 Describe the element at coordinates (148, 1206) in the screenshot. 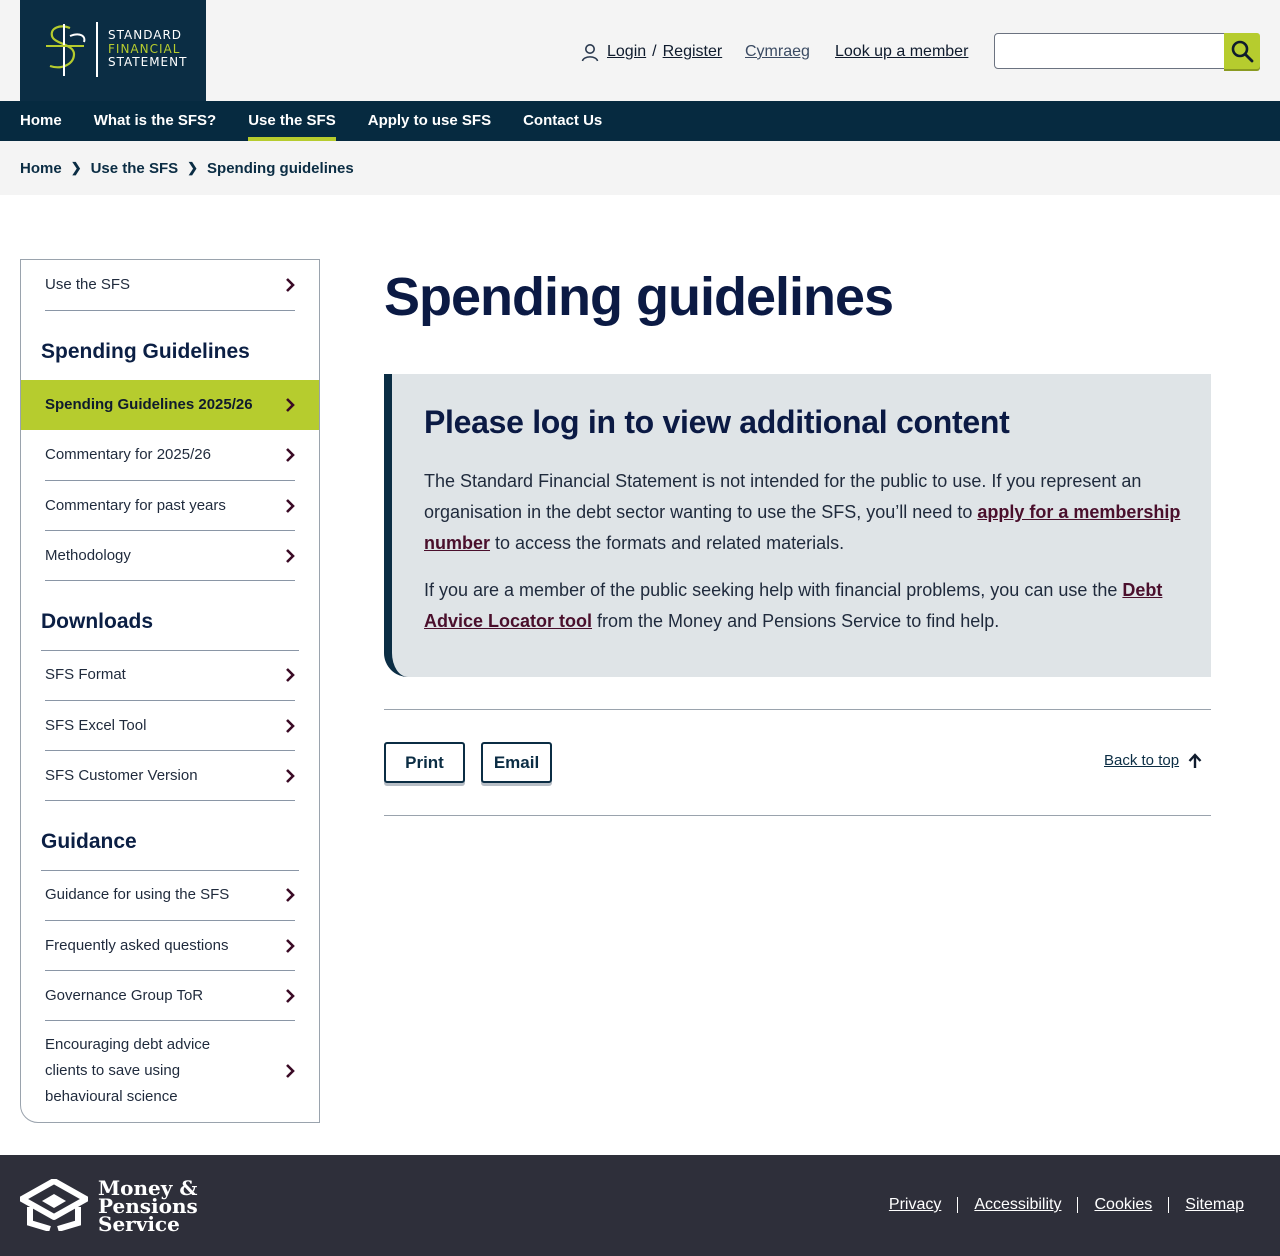

I see `maps-wordmark: Money & Pensions Service` at that location.